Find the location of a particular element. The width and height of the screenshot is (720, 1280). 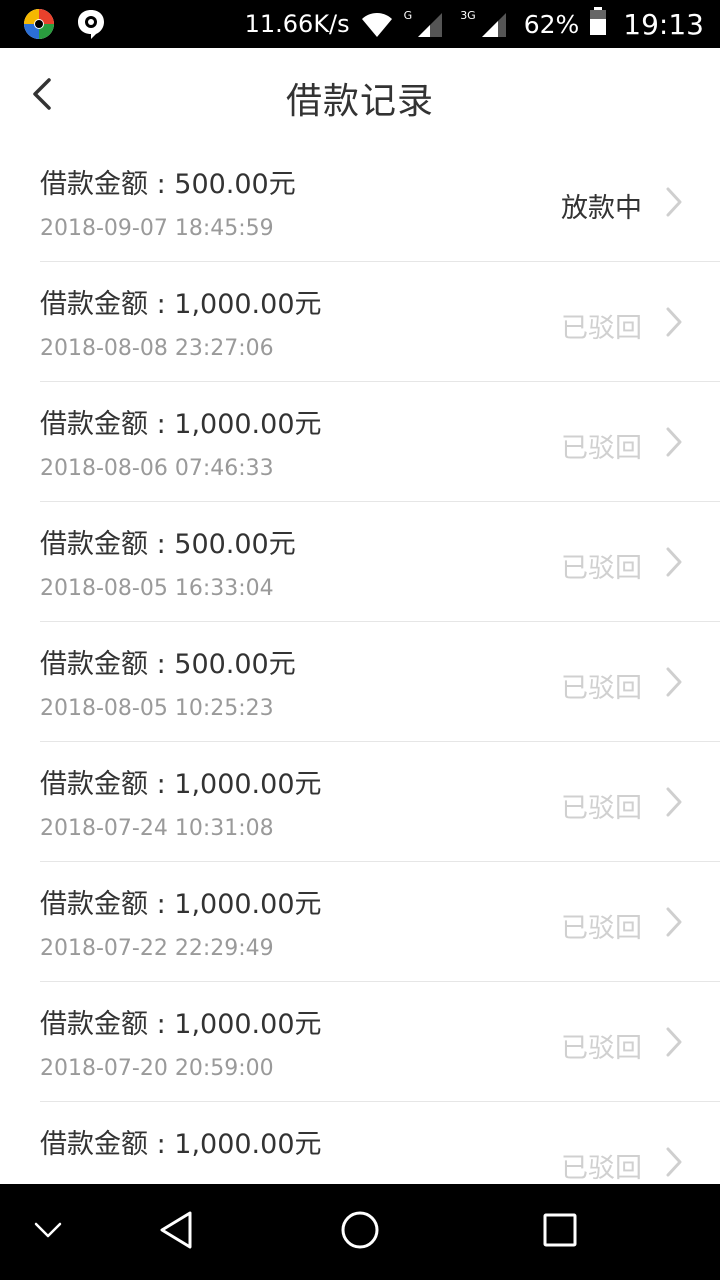

loan-timestamp: 2018-07-22 22:29:49 is located at coordinates (157, 948).